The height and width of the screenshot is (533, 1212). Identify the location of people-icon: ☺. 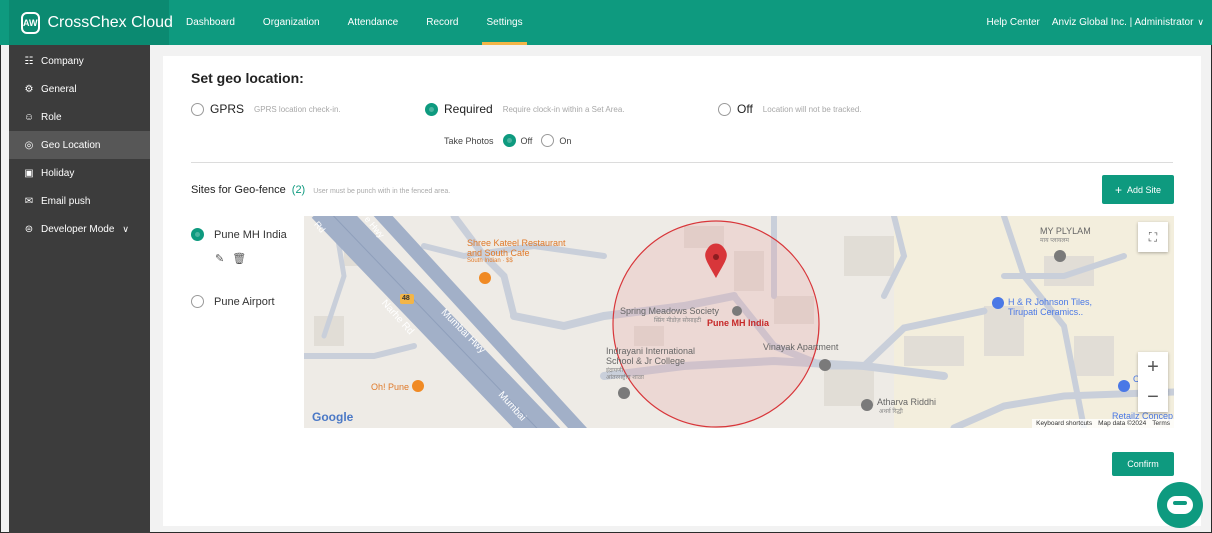
(29, 117).